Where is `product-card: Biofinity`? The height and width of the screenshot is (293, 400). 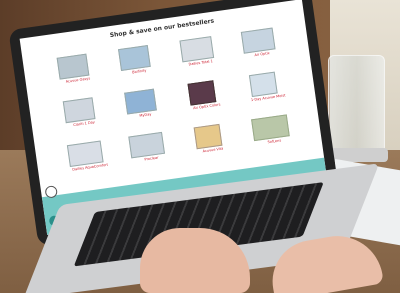 product-card: Biofinity is located at coordinates (138, 65).